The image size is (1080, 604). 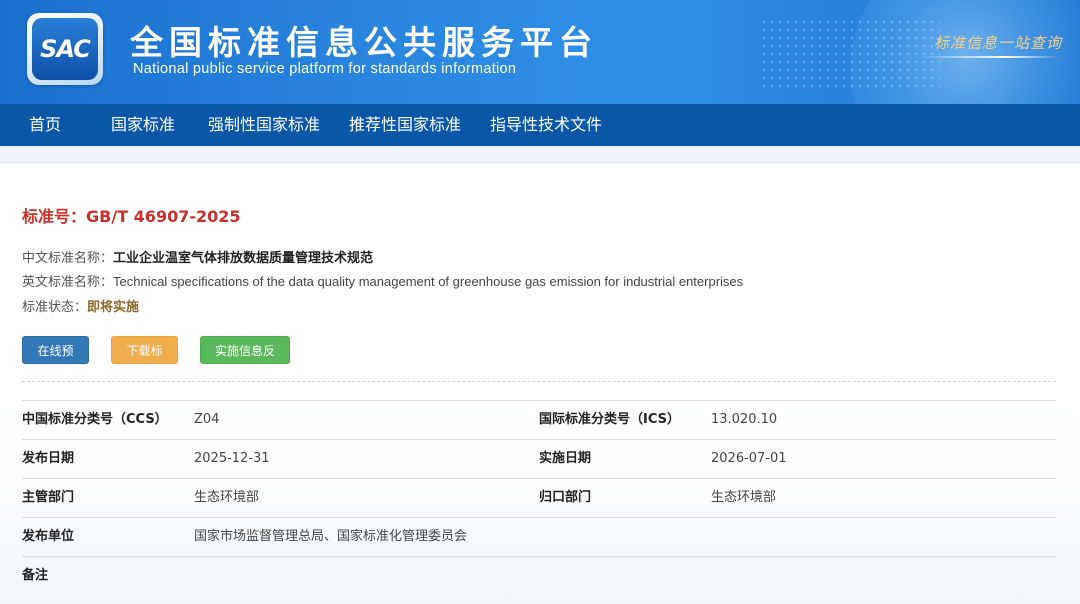 I want to click on cn-name-line: 中文标准名称：工业企业温室气体排放数据质量管理技术规范, so click(x=197, y=256).